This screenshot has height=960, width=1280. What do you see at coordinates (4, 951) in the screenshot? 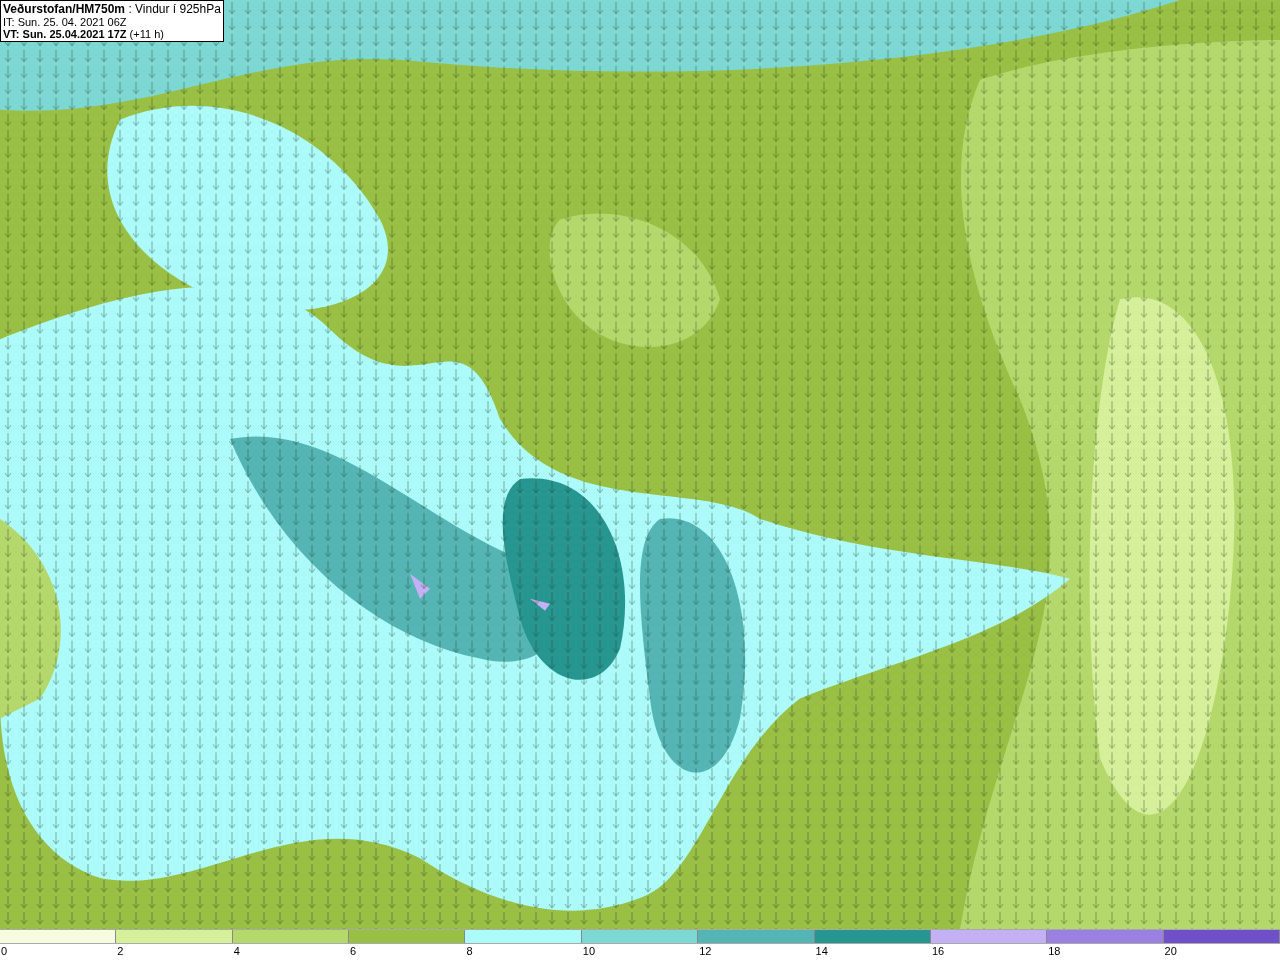
I see `legend-label: 0` at bounding box center [4, 951].